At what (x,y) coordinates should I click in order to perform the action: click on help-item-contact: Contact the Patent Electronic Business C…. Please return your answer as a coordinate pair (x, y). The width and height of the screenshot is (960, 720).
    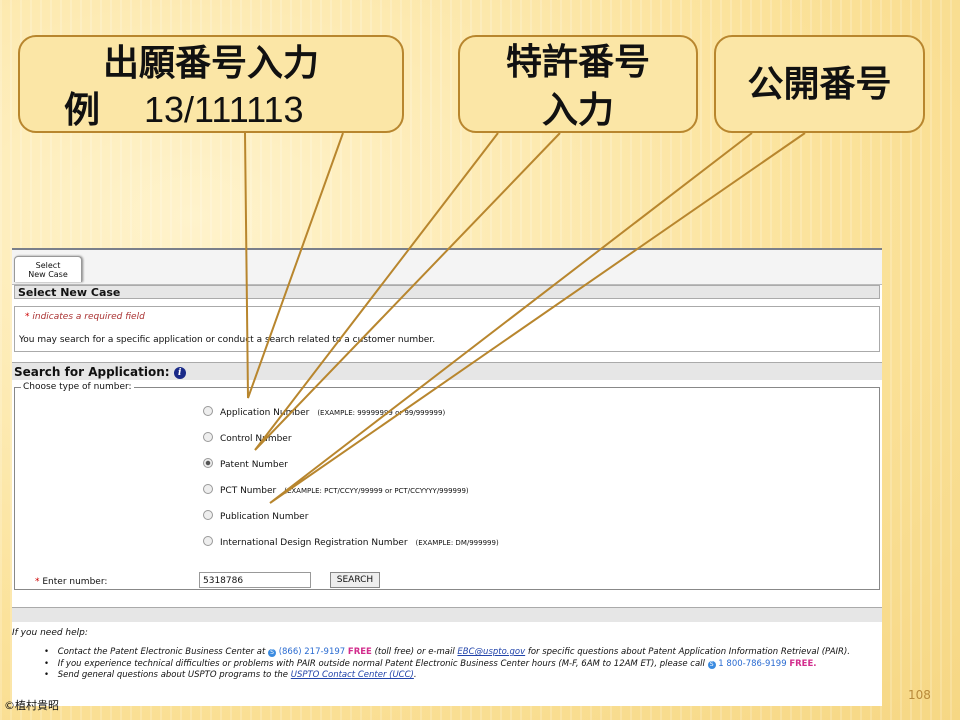
    Looking at the image, I should click on (447, 653).